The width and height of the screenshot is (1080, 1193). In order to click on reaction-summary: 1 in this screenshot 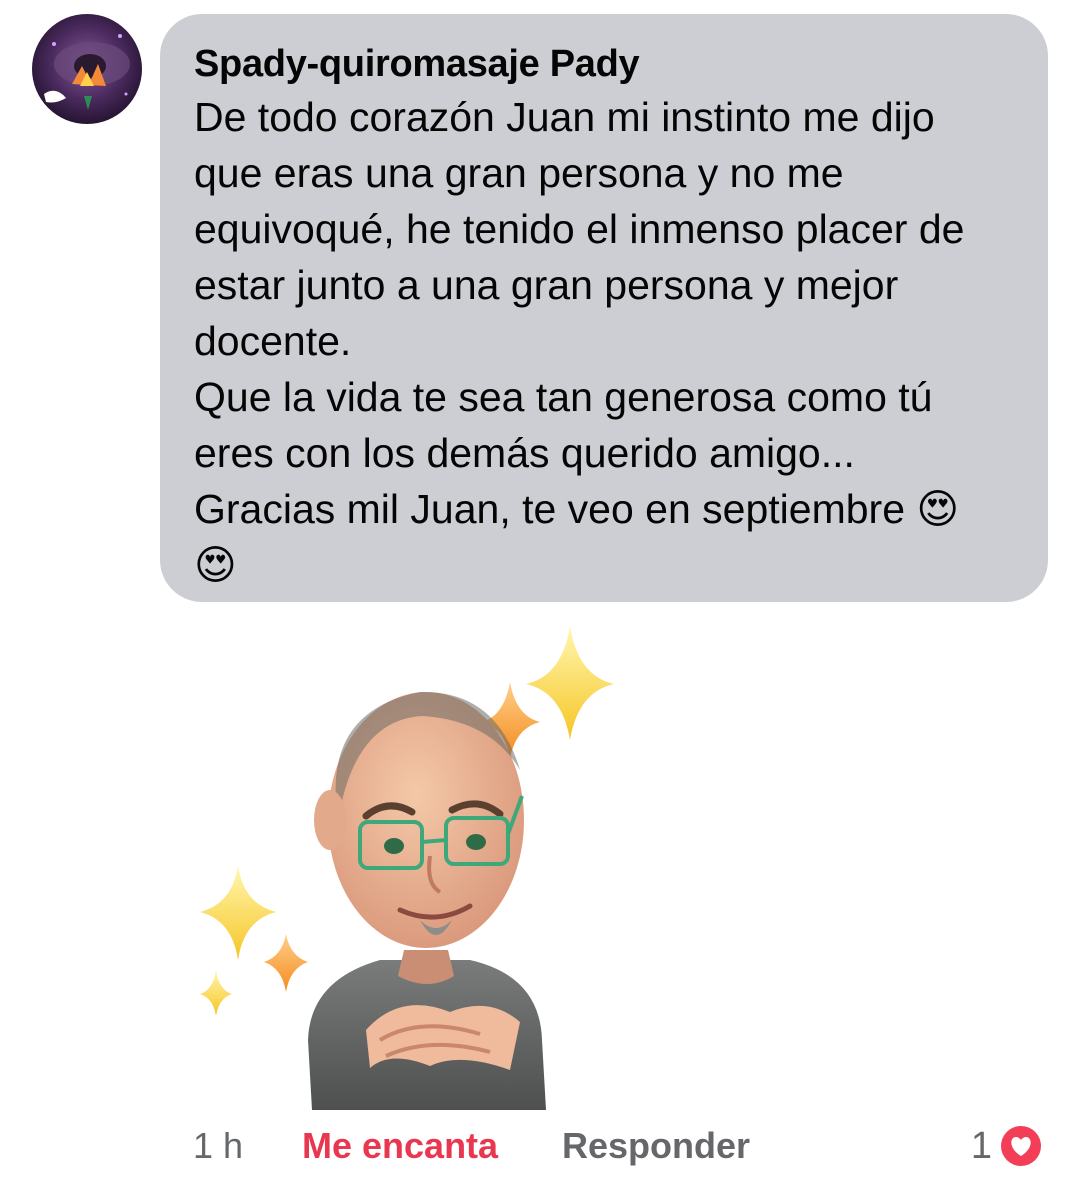, I will do `click(1007, 1146)`.